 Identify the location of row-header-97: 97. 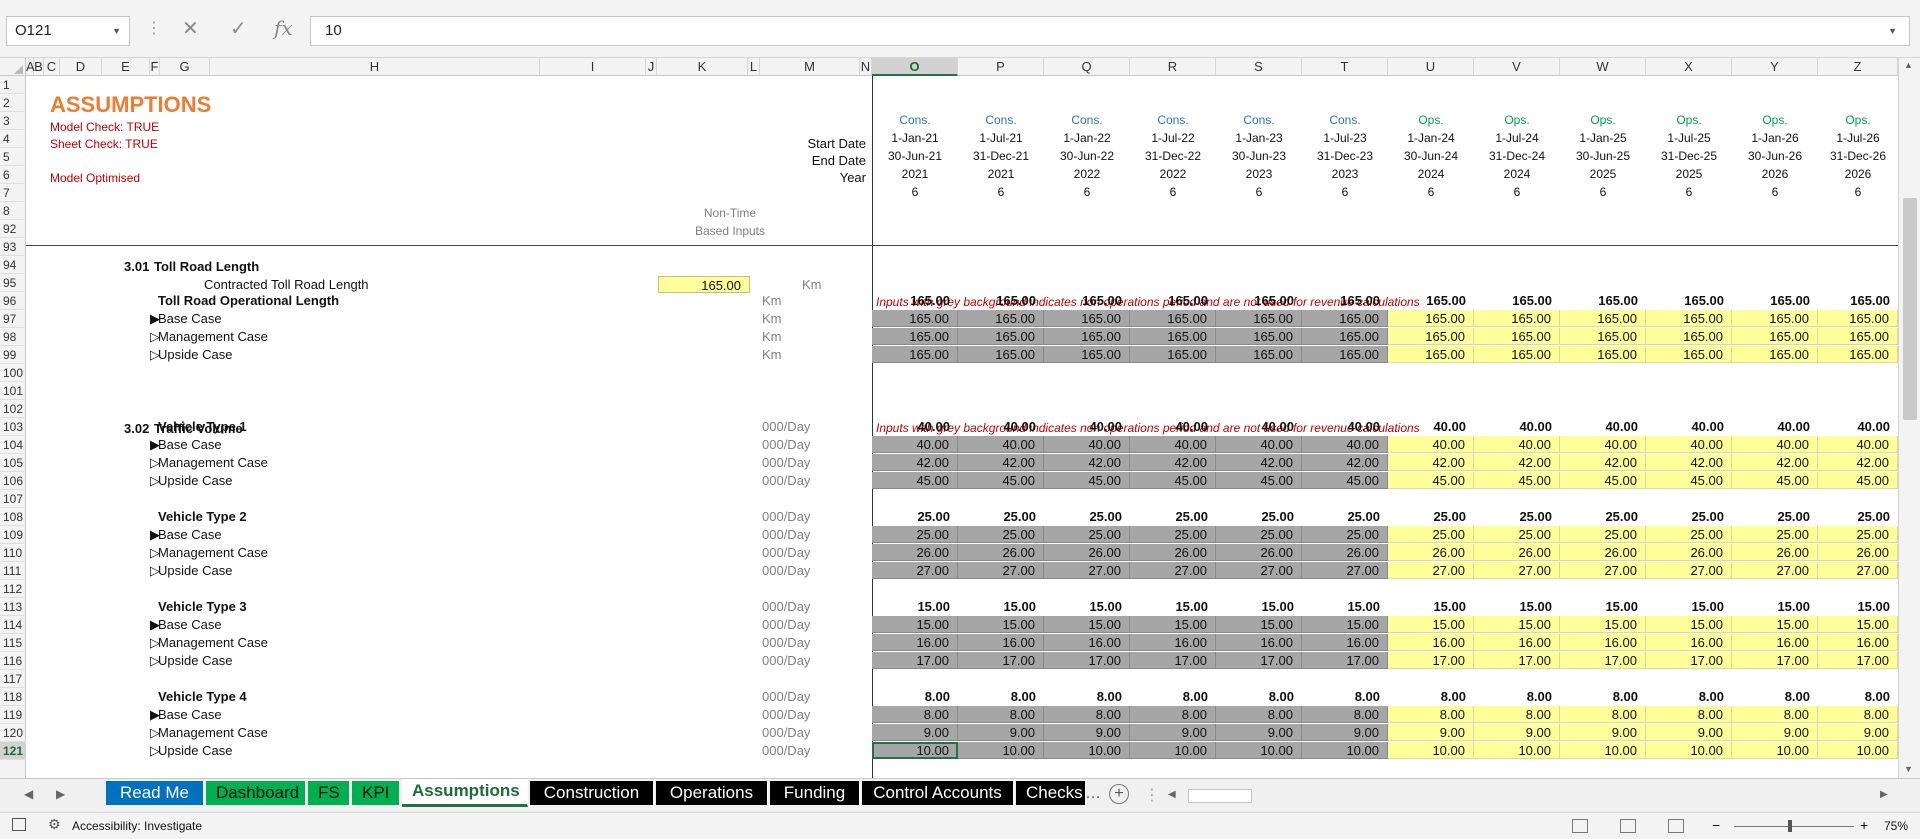
(13, 319).